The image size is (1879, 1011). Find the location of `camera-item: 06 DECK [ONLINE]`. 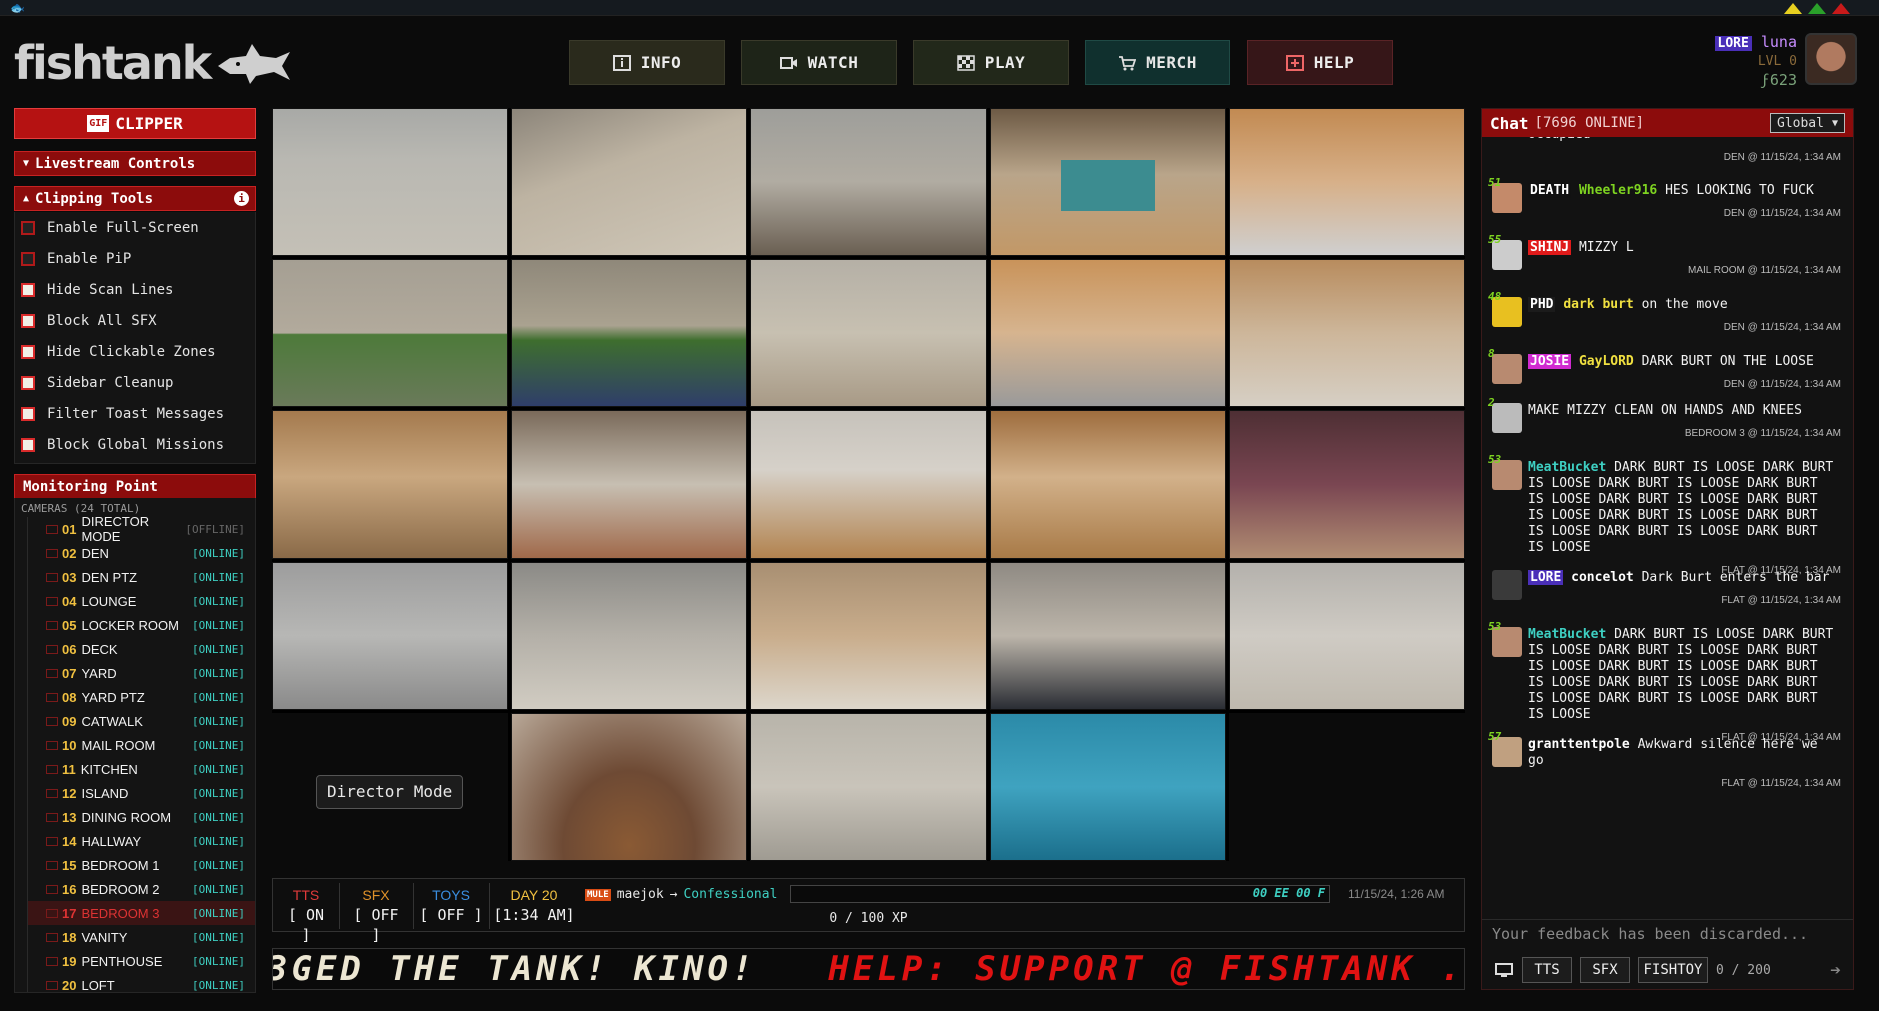

camera-item: 06 DECK [ONLINE] is located at coordinates (141, 649).